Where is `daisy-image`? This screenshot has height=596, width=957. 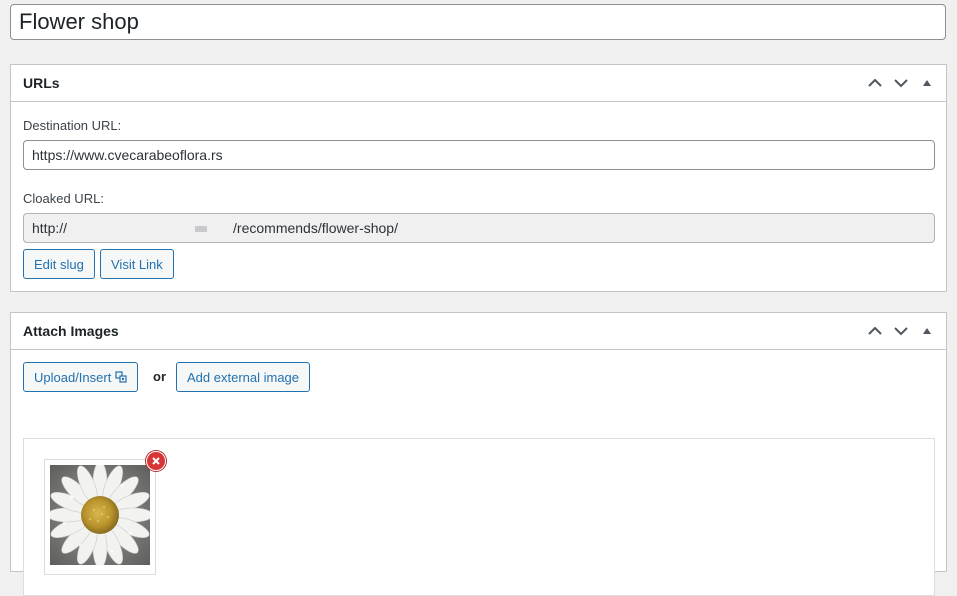 daisy-image is located at coordinates (100, 515).